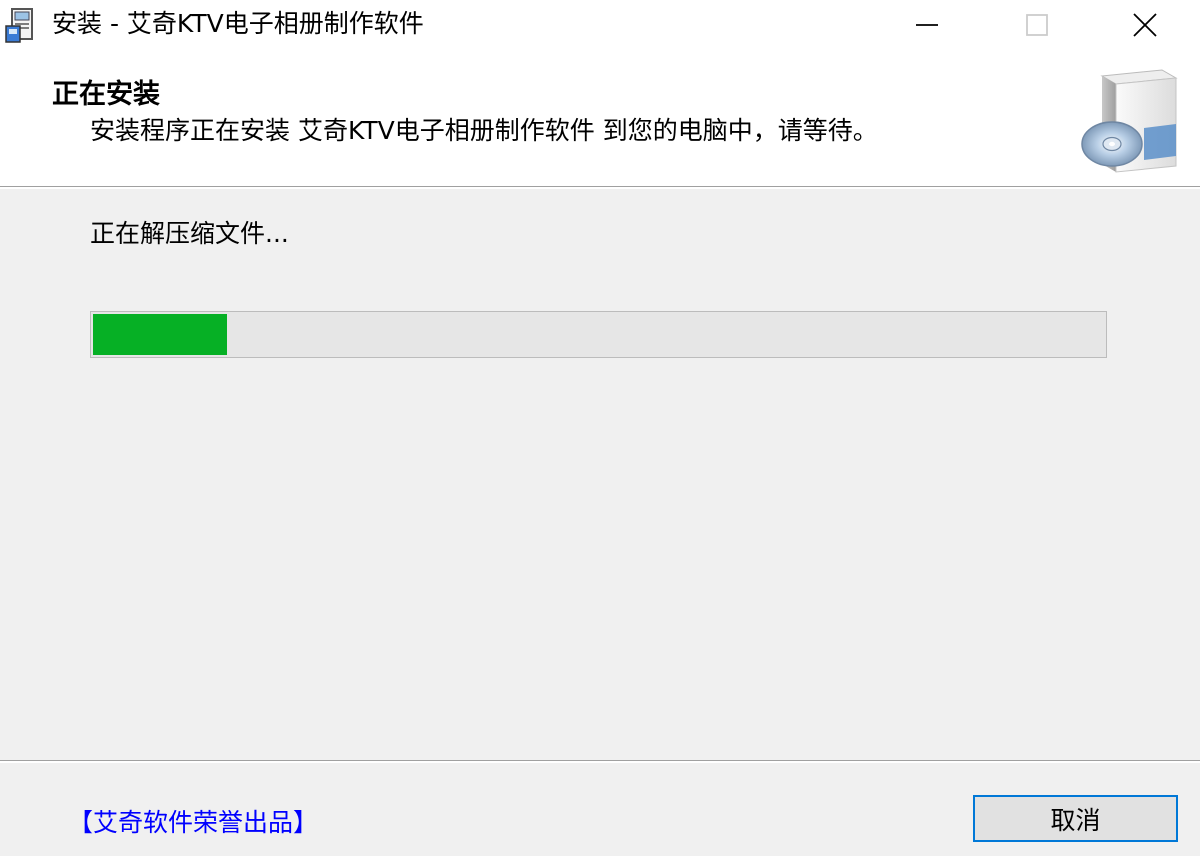  What do you see at coordinates (927, 25) in the screenshot?
I see `minimize-button` at bounding box center [927, 25].